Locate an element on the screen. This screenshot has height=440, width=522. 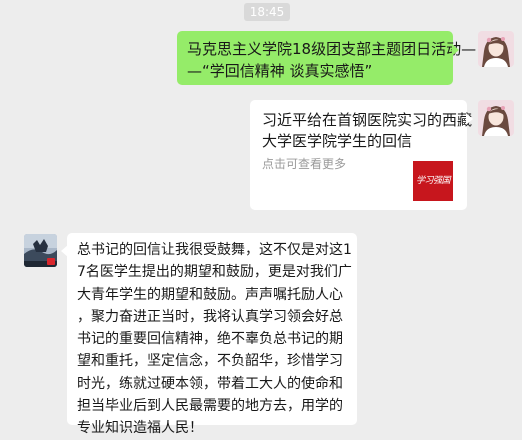
message-text-line: 马克思主义学院18级团支部主题团日活动— is located at coordinates (332, 49).